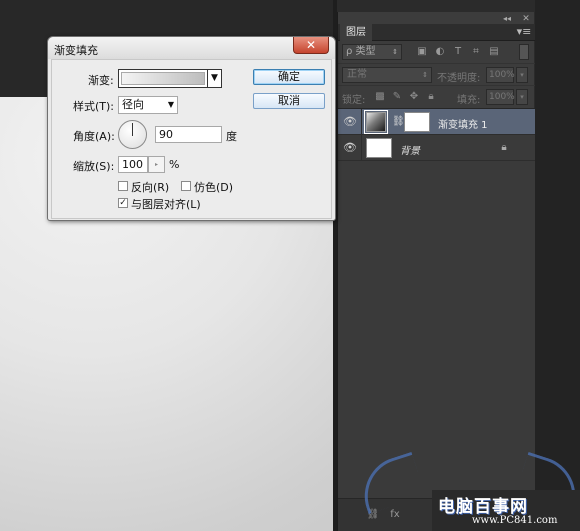 The height and width of the screenshot is (531, 580). What do you see at coordinates (483, 507) in the screenshot?
I see `watermark-title: 电脑百事网` at bounding box center [483, 507].